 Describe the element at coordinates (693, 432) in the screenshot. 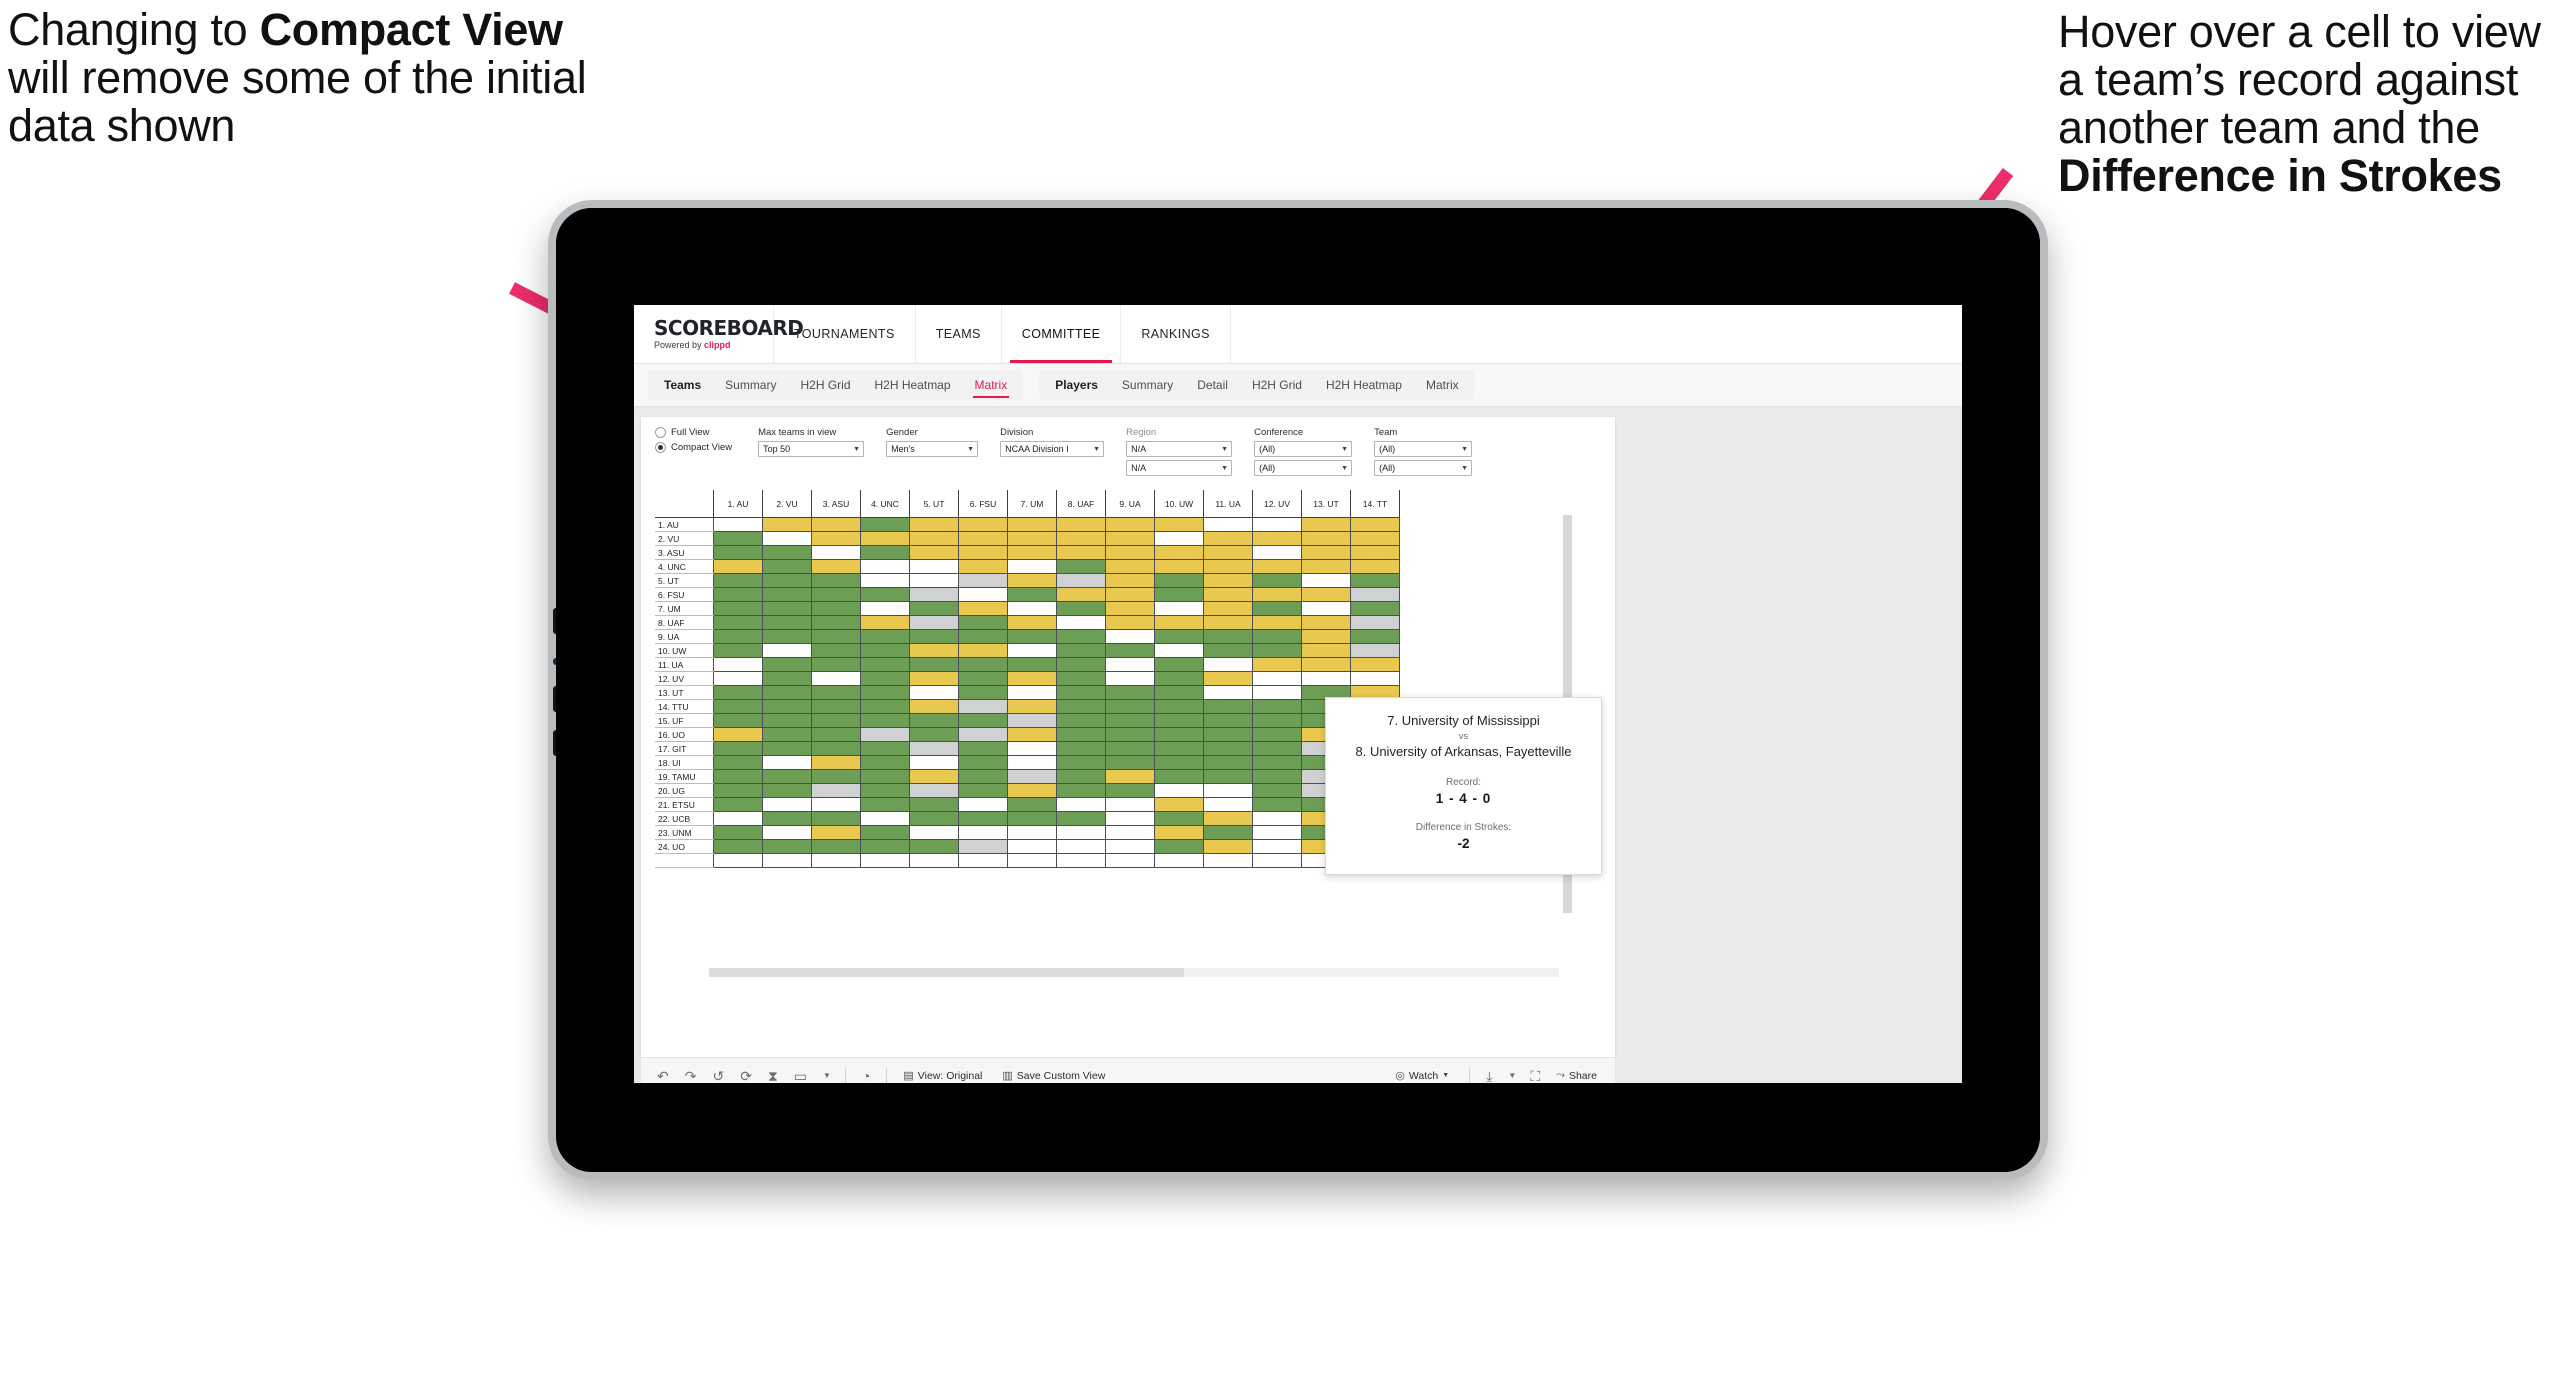

I see `radio-full-view: Full View` at that location.